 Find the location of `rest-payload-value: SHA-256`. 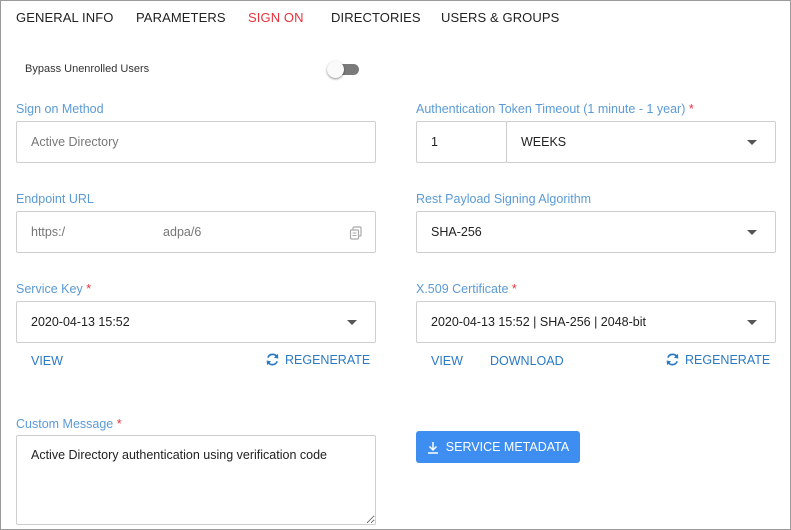

rest-payload-value: SHA-256 is located at coordinates (456, 232).